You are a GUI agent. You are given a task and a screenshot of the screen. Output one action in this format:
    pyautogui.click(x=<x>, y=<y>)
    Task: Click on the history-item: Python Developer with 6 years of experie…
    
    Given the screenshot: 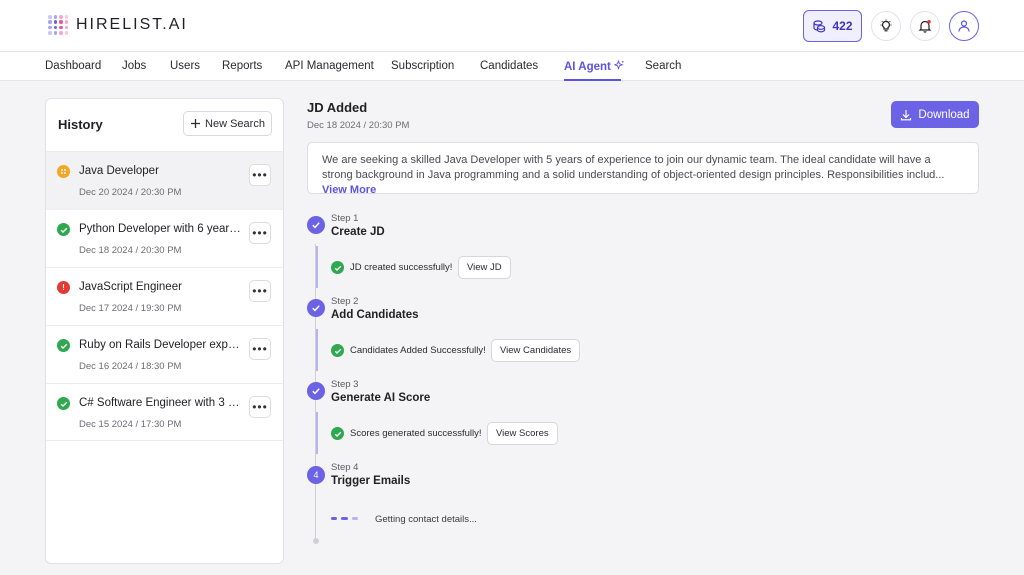 What is the action you would take?
    pyautogui.click(x=164, y=238)
    